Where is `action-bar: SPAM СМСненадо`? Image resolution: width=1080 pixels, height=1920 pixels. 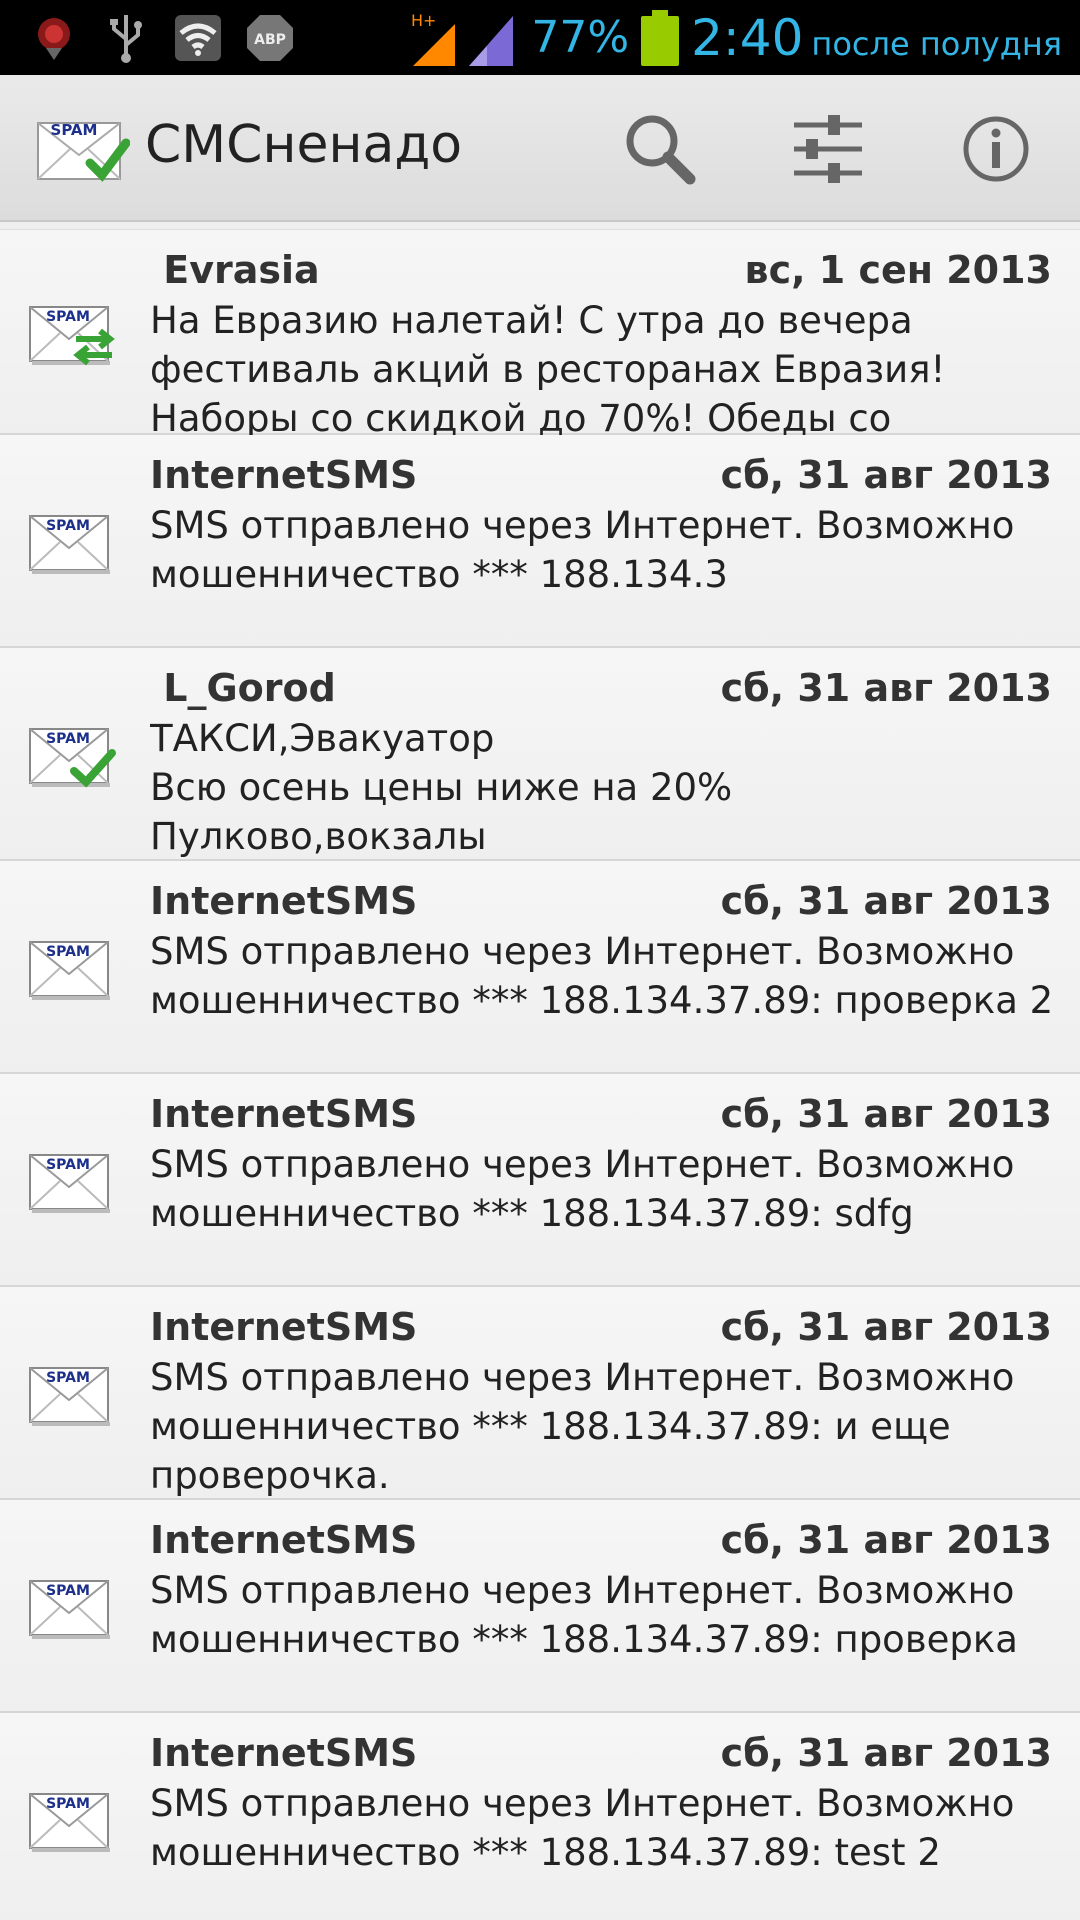 action-bar: SPAM СМСненадо is located at coordinates (540, 148).